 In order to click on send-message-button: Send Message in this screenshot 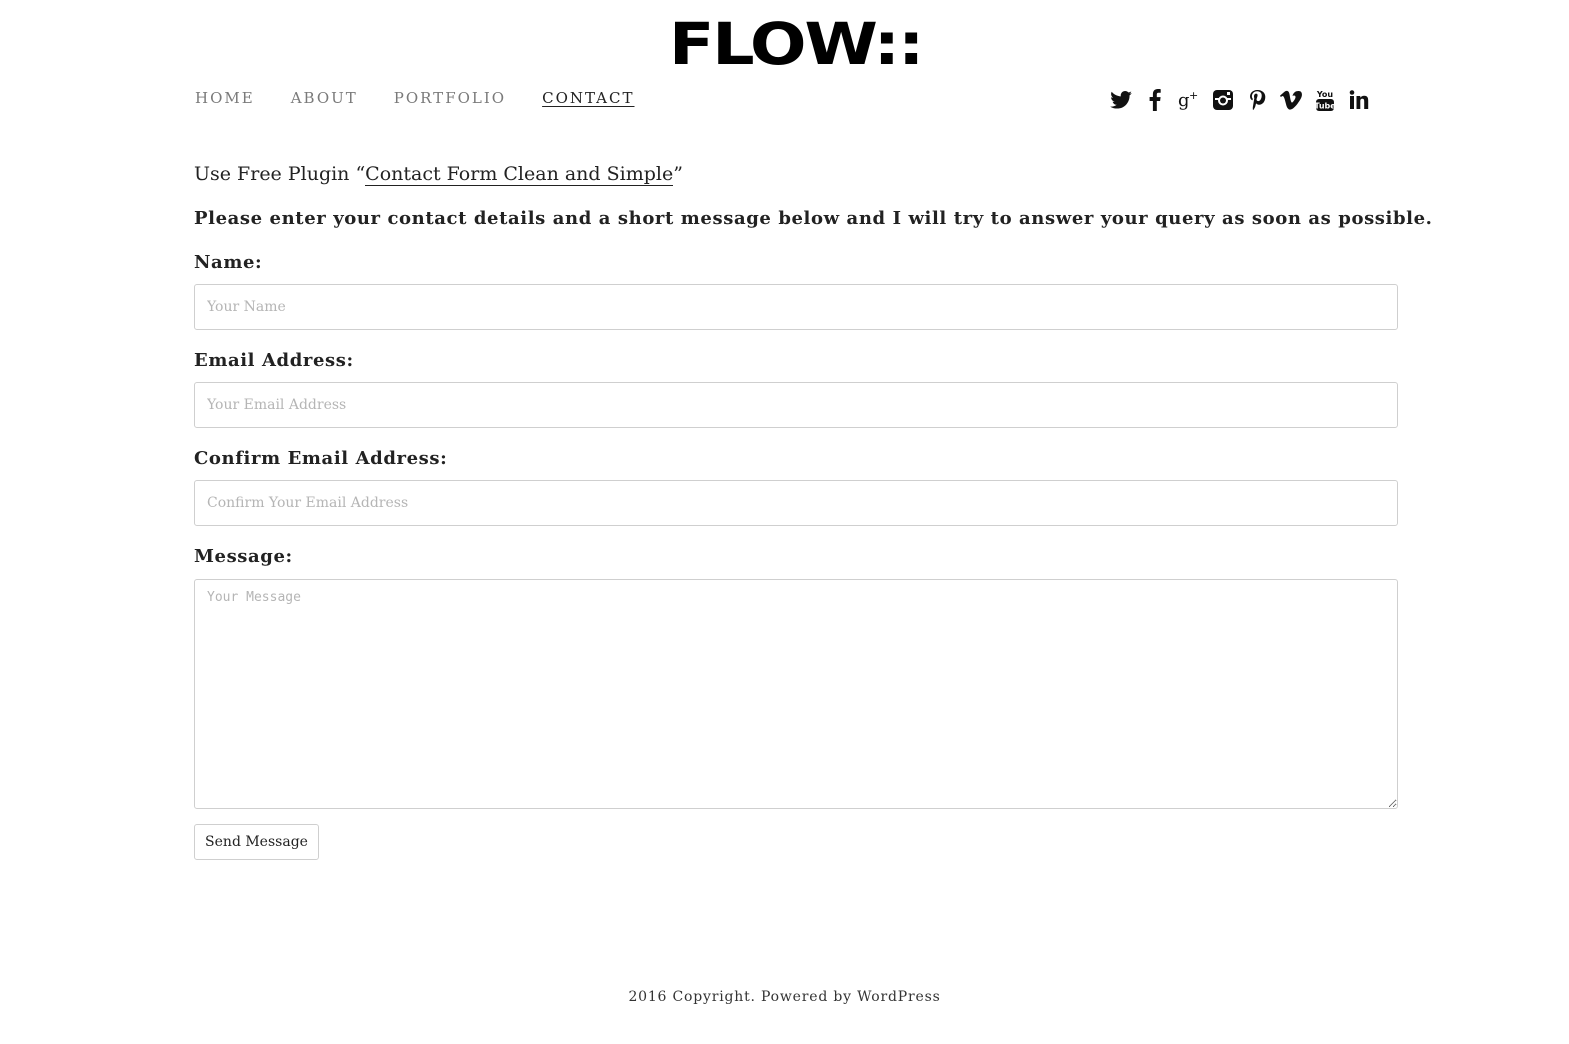, I will do `click(256, 842)`.